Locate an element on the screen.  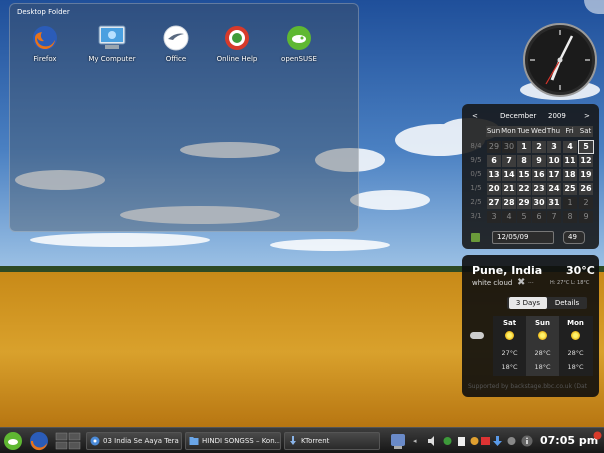
day-name: Sun is located at coordinates (493, 131).